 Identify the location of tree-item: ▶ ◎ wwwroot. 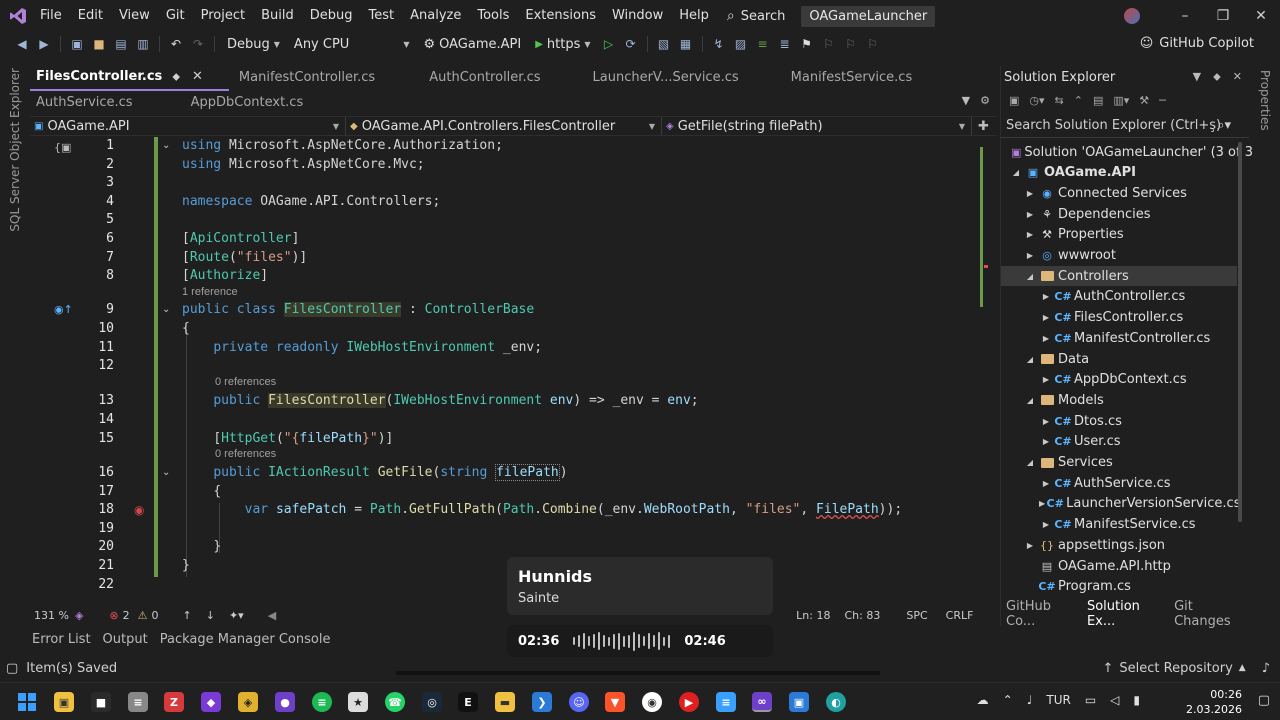
(1119, 256).